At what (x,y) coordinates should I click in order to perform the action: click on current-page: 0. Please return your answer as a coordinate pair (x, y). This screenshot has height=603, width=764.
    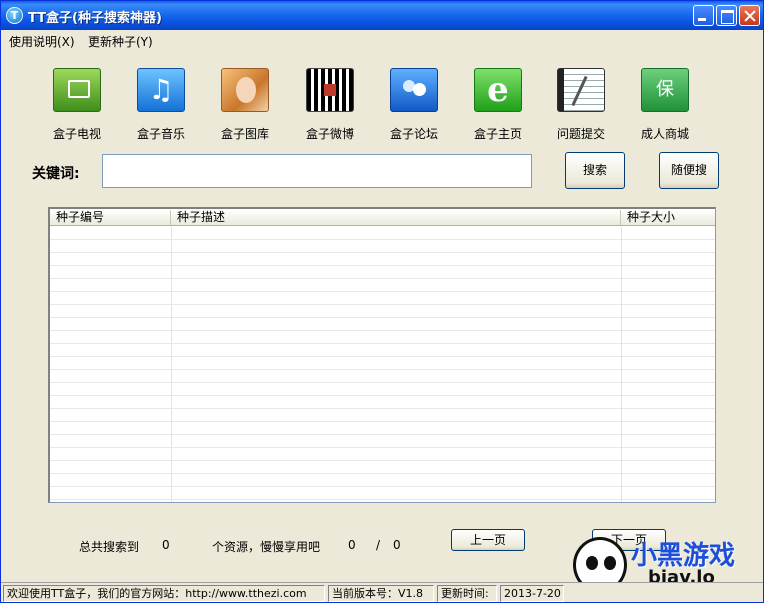
    Looking at the image, I should click on (352, 545).